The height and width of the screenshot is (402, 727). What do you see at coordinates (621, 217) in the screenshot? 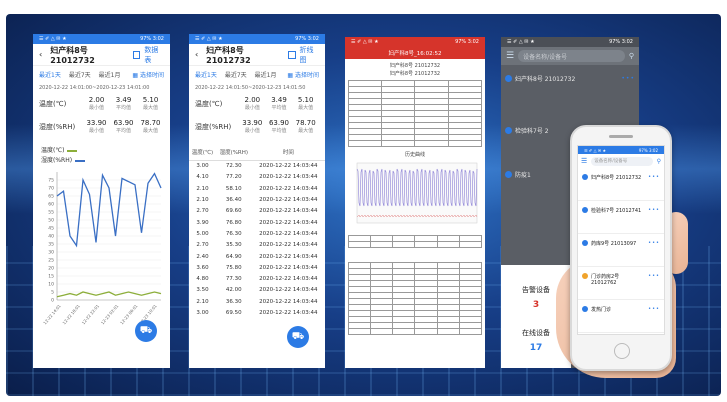
I see `list-item: 检验科7号 21012741 •••` at bounding box center [621, 217].